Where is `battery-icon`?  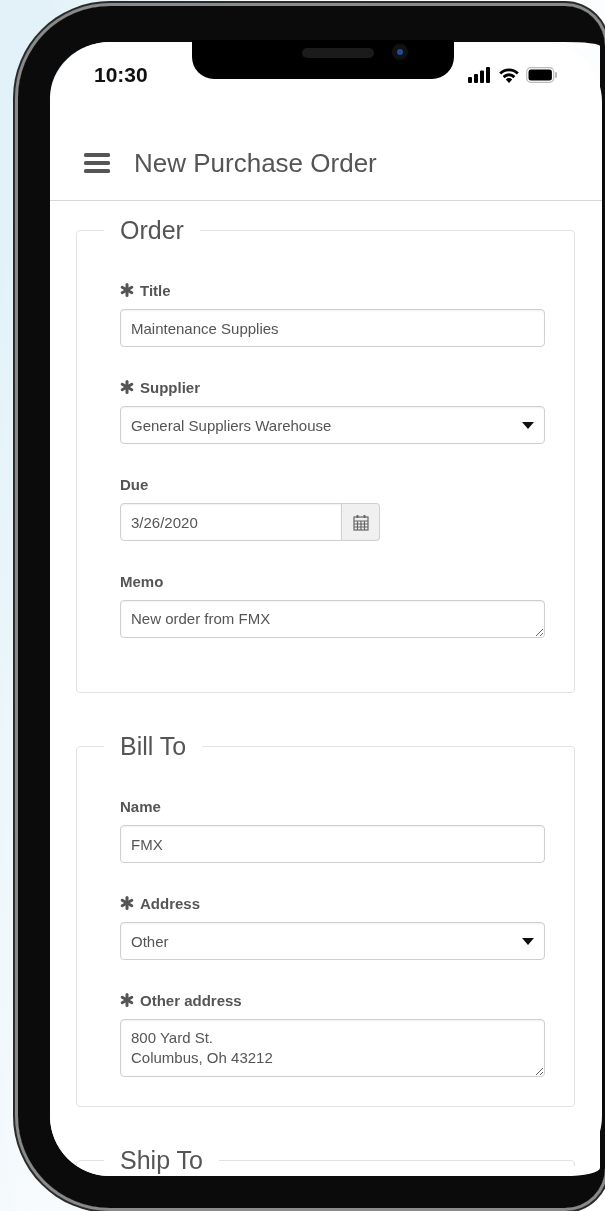
battery-icon is located at coordinates (542, 75).